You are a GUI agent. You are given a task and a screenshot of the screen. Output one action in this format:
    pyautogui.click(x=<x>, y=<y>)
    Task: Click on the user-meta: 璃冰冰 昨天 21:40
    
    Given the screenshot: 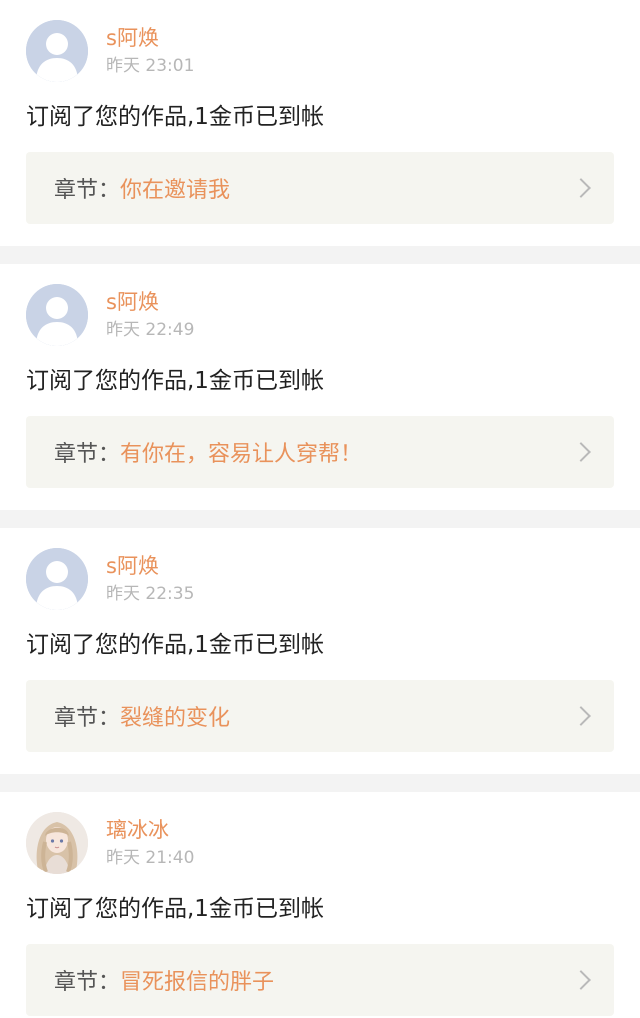 What is the action you would take?
    pyautogui.click(x=150, y=843)
    